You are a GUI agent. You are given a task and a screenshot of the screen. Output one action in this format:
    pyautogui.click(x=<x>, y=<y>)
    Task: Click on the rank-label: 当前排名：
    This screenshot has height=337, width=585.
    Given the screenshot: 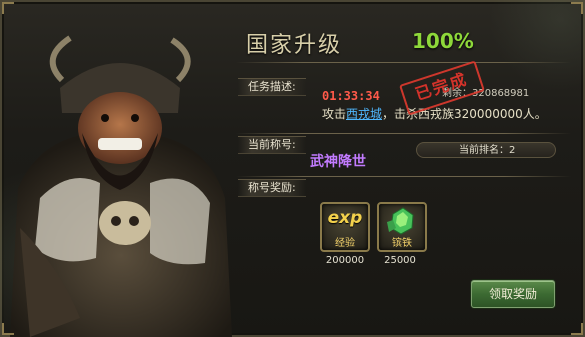 What is the action you would take?
    pyautogui.click(x=484, y=150)
    